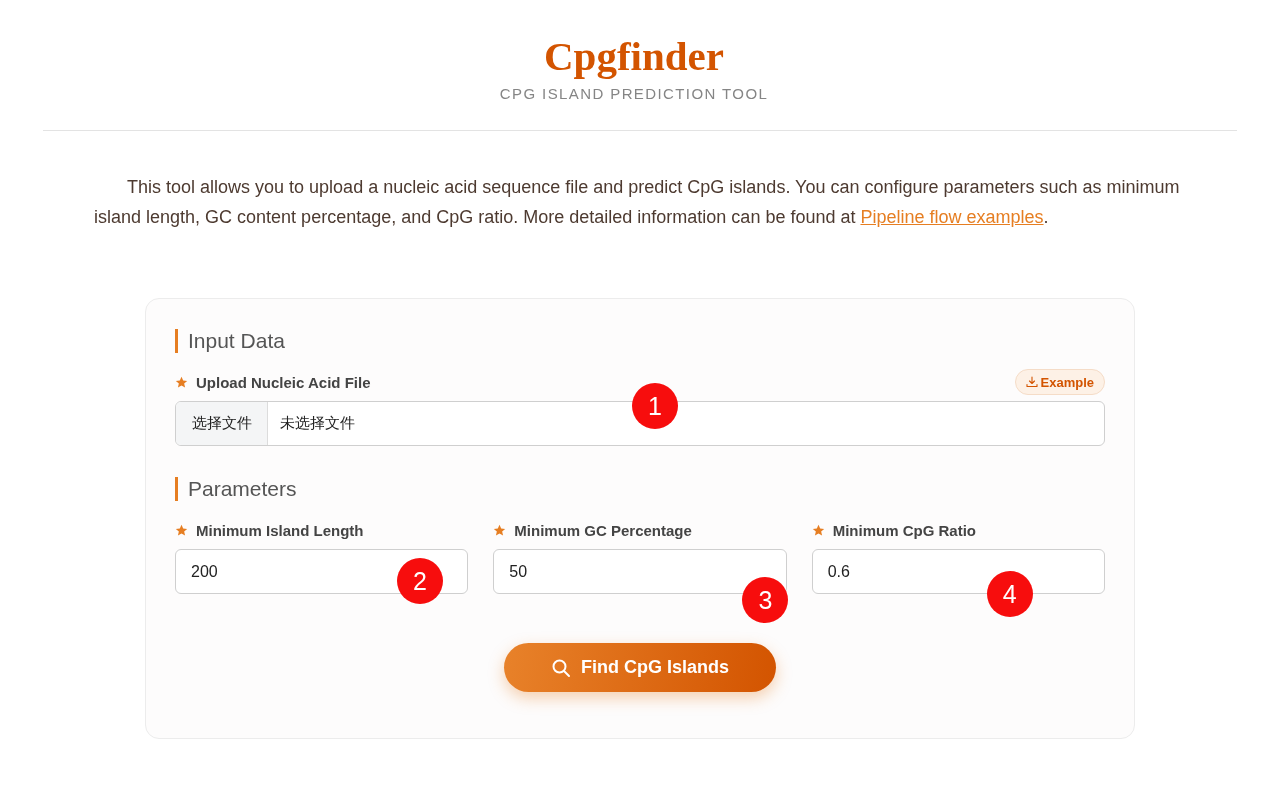  Describe the element at coordinates (1059, 382) in the screenshot. I see `example-button: Example` at that location.